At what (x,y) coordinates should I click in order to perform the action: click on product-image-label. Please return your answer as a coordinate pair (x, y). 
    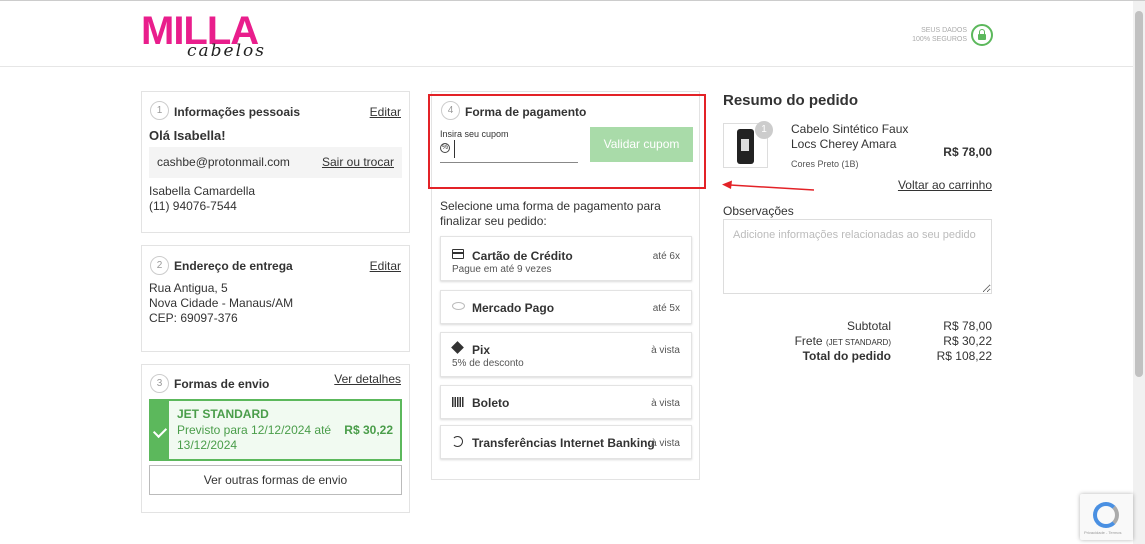
    Looking at the image, I should click on (745, 145).